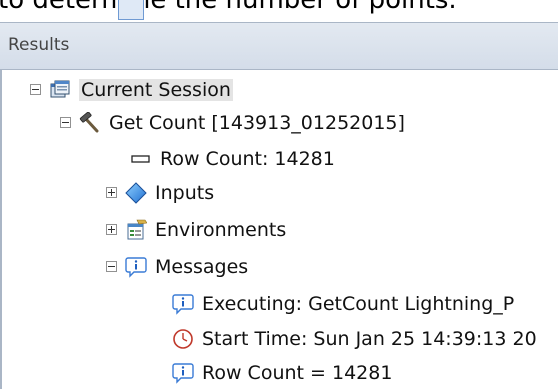 This screenshot has width=558, height=389. I want to click on tree-item-get-count: Get Count [143913_01252015], so click(232, 122).